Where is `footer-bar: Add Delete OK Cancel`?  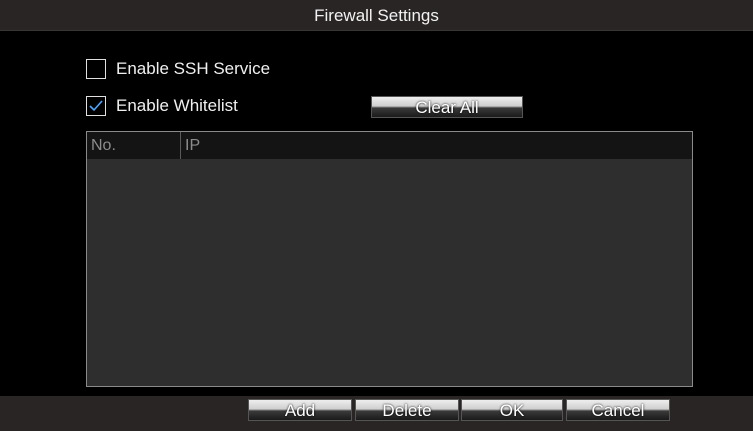
footer-bar: Add Delete OK Cancel is located at coordinates (376, 413).